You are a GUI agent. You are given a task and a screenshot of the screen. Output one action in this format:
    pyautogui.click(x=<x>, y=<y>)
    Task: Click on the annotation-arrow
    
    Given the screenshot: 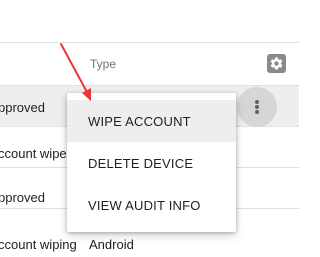 What is the action you would take?
    pyautogui.click(x=75, y=72)
    